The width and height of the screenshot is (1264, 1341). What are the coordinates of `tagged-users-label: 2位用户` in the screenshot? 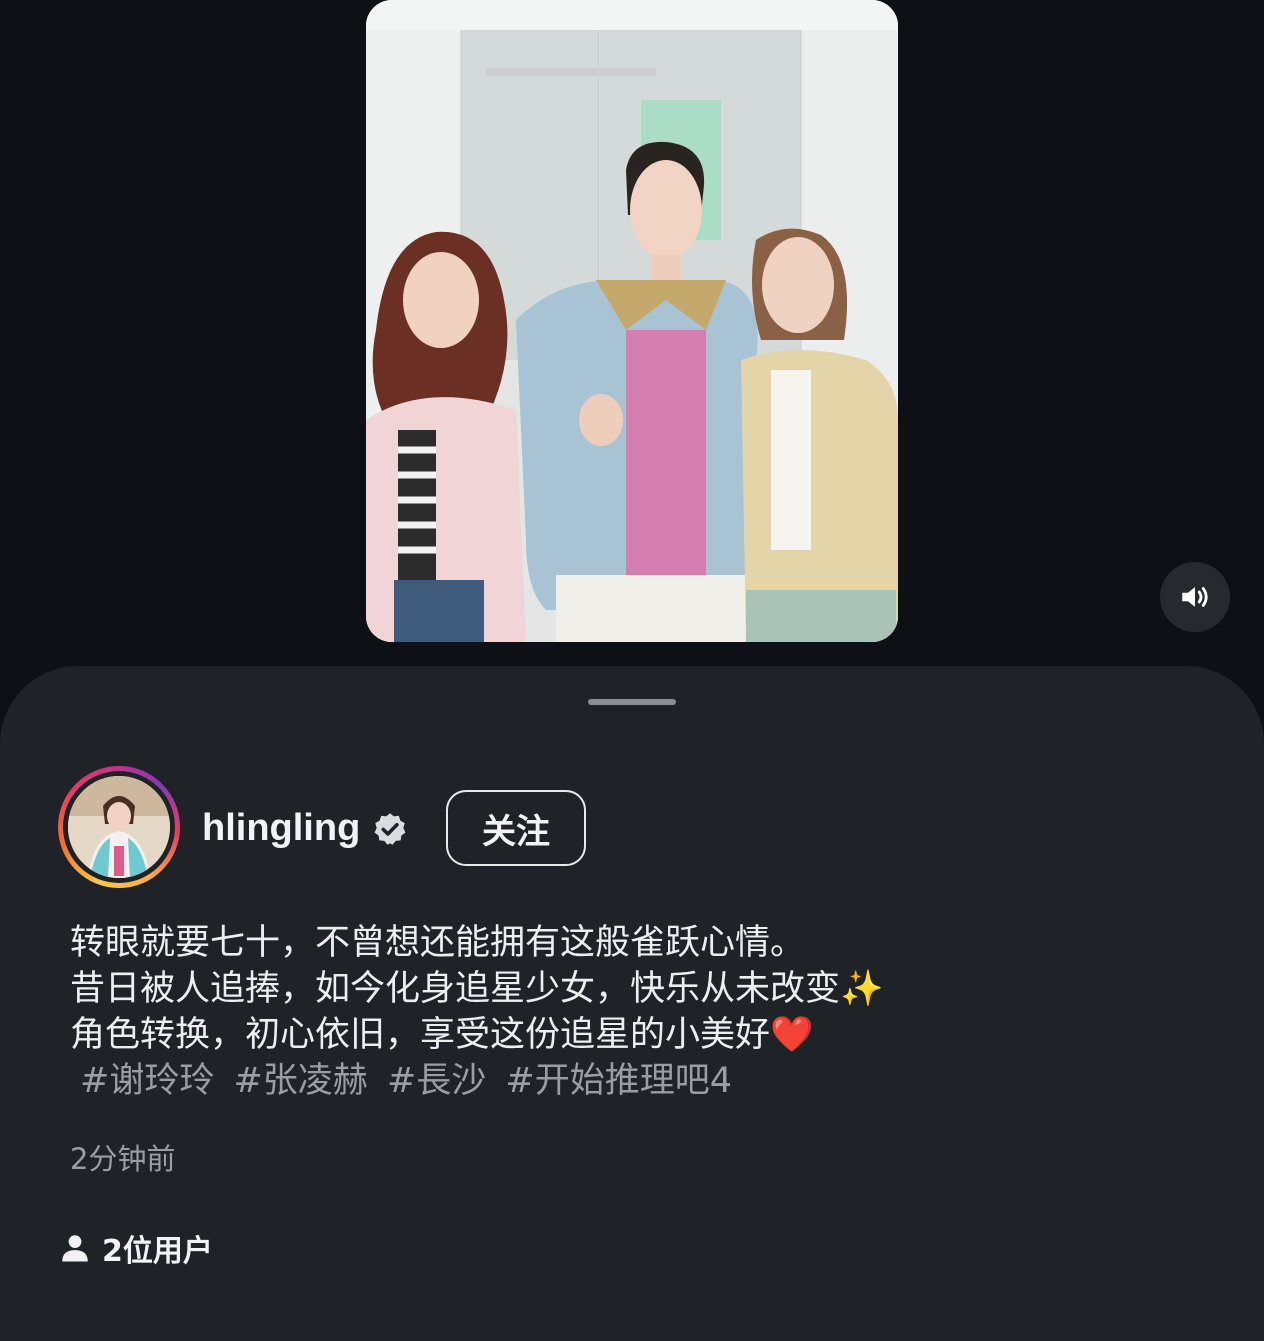 It's located at (157, 1251).